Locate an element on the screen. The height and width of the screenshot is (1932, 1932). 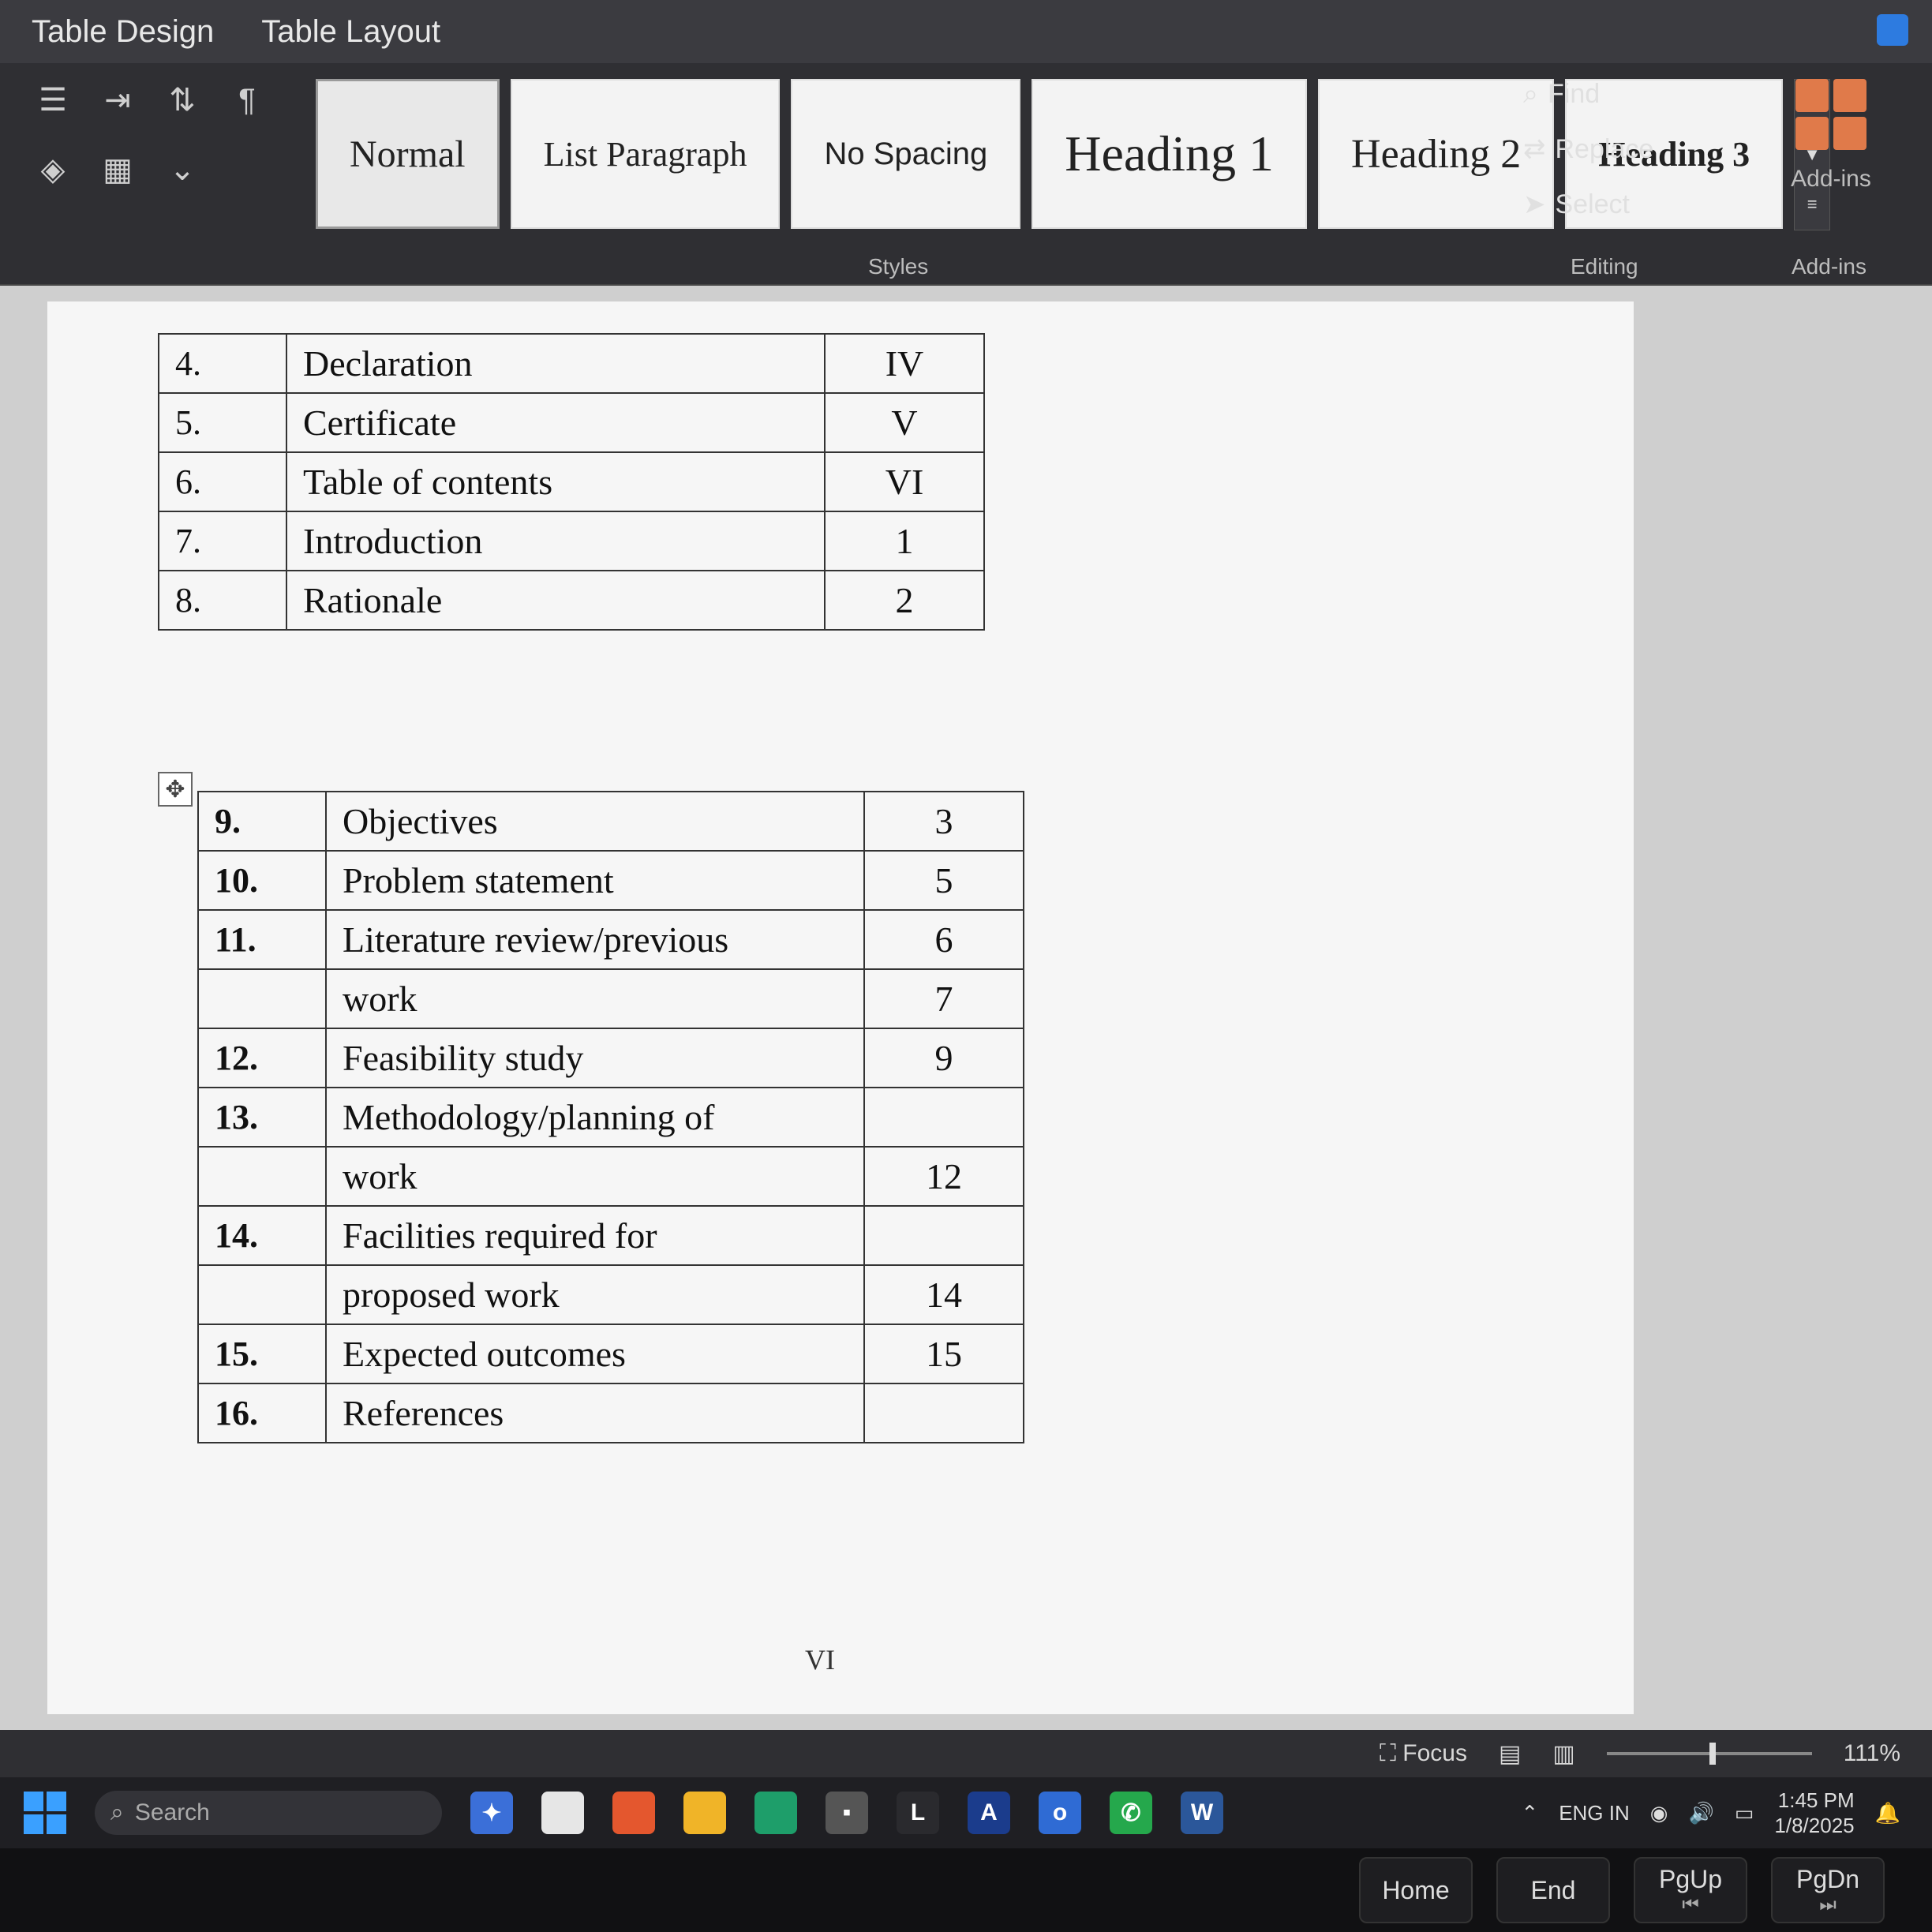
pgup-key: PgUp ⏮ is located at coordinates (1690, 1890).